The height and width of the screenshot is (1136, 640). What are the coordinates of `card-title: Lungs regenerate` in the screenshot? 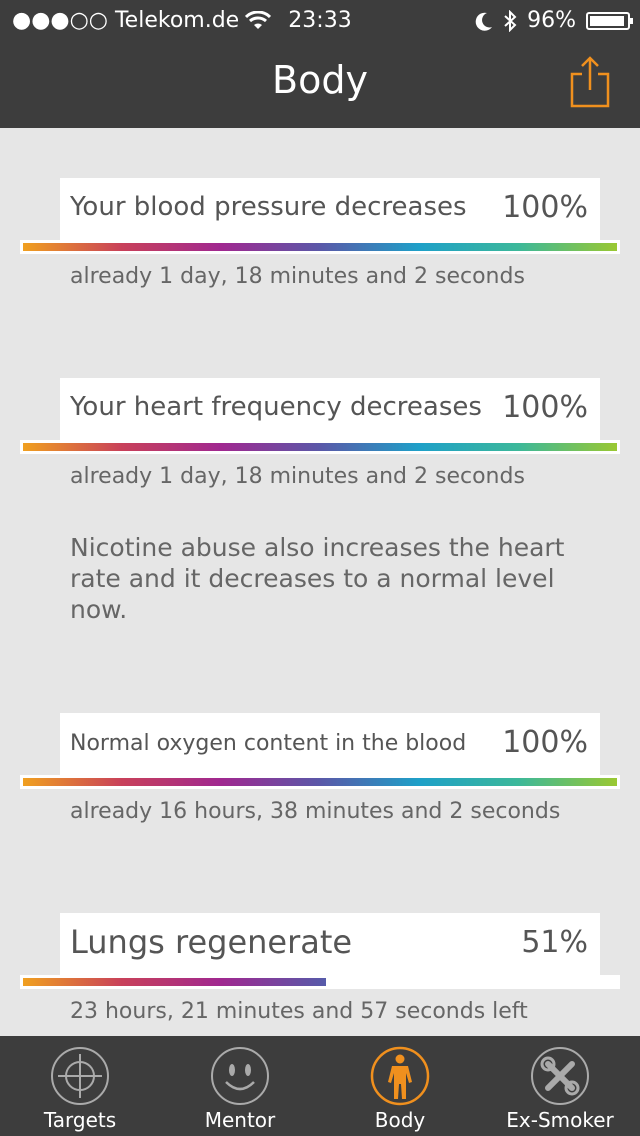 It's located at (211, 942).